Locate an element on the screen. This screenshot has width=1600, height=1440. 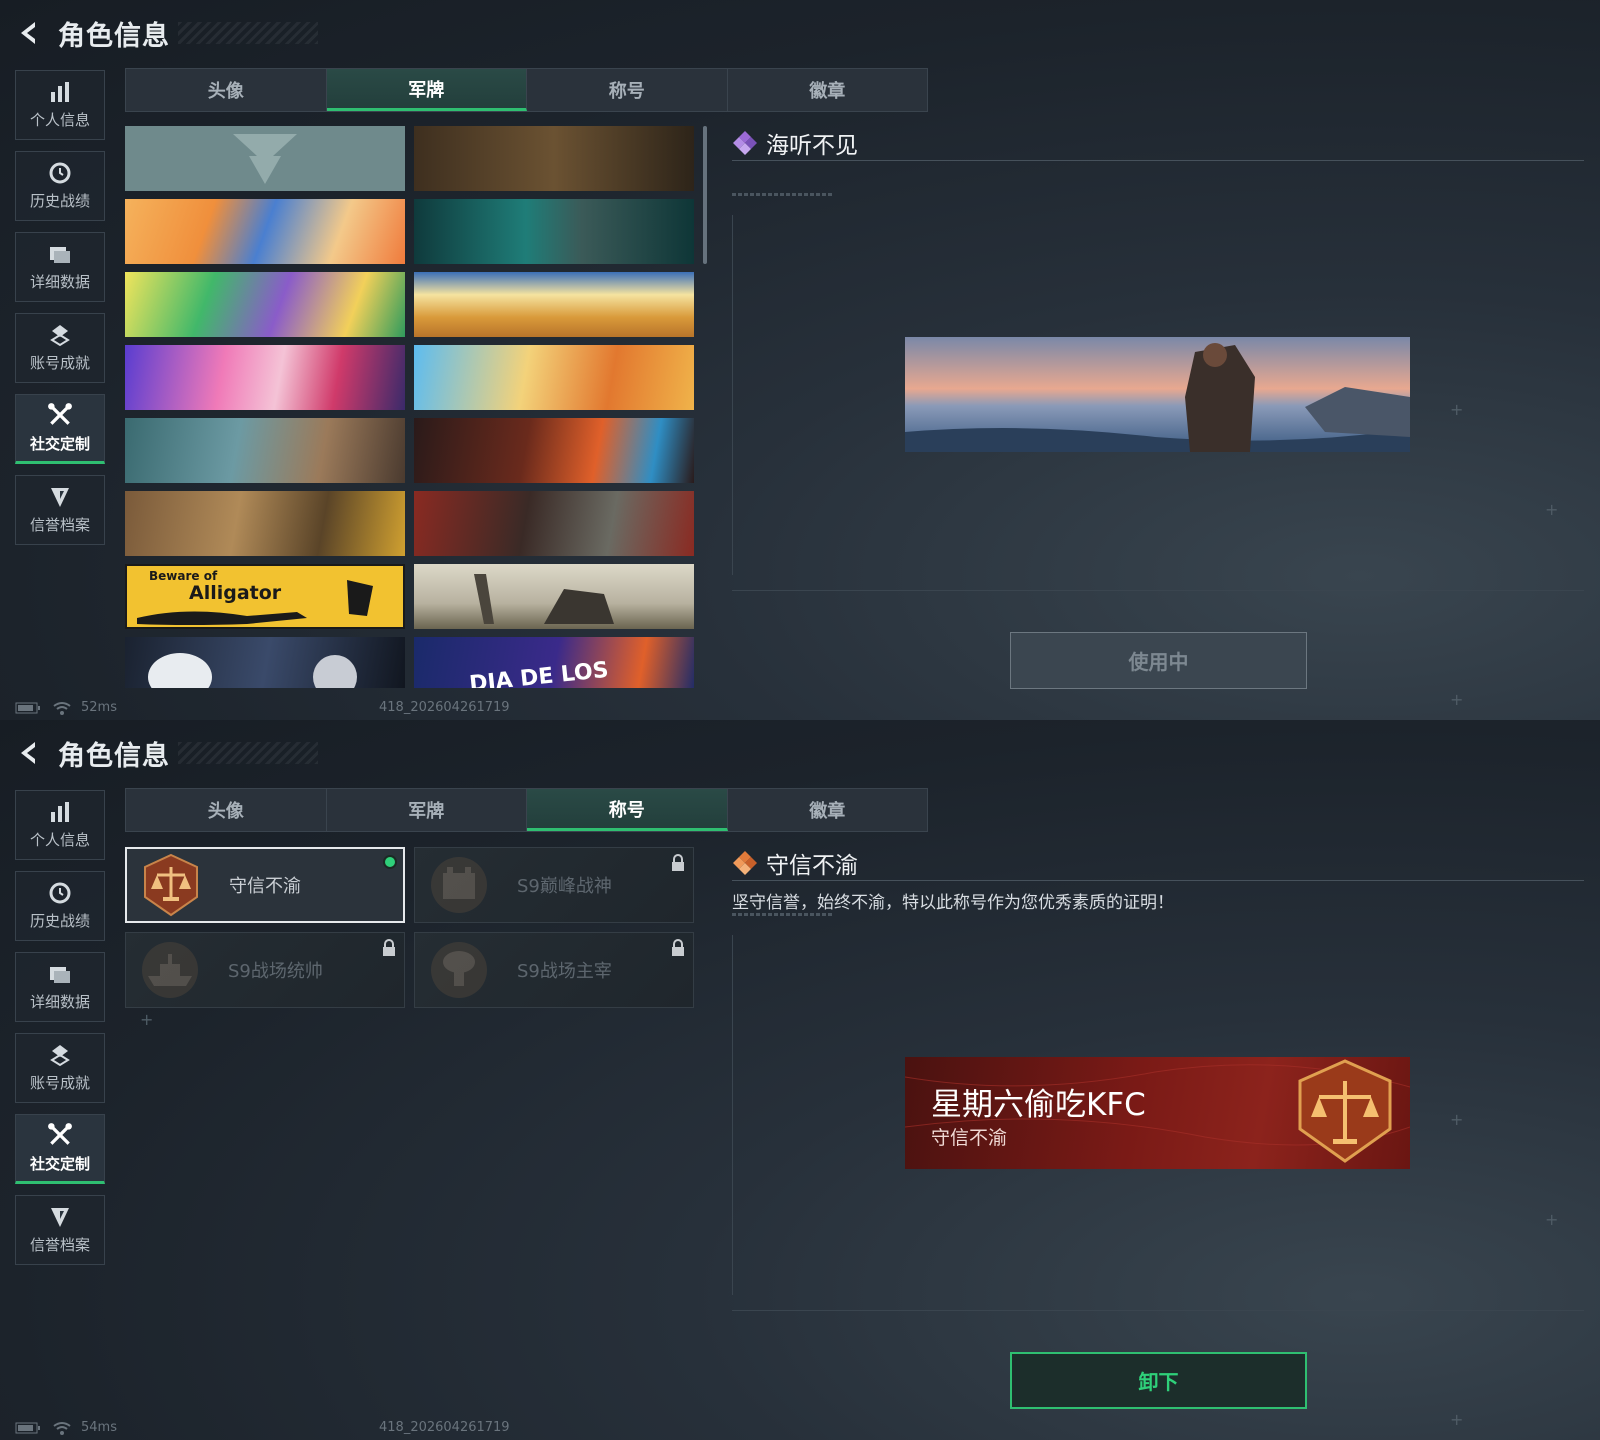
header: 角色信息 is located at coordinates (166, 753).